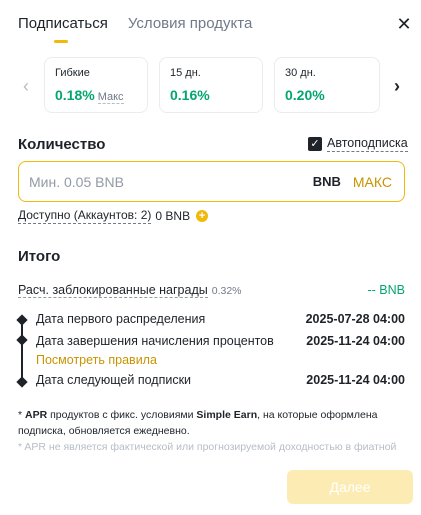 The width and height of the screenshot is (421, 515). Describe the element at coordinates (220, 380) in the screenshot. I see `timeline-item-next-subscription: Дата следующей подписки 2025-11-24 04:00` at that location.